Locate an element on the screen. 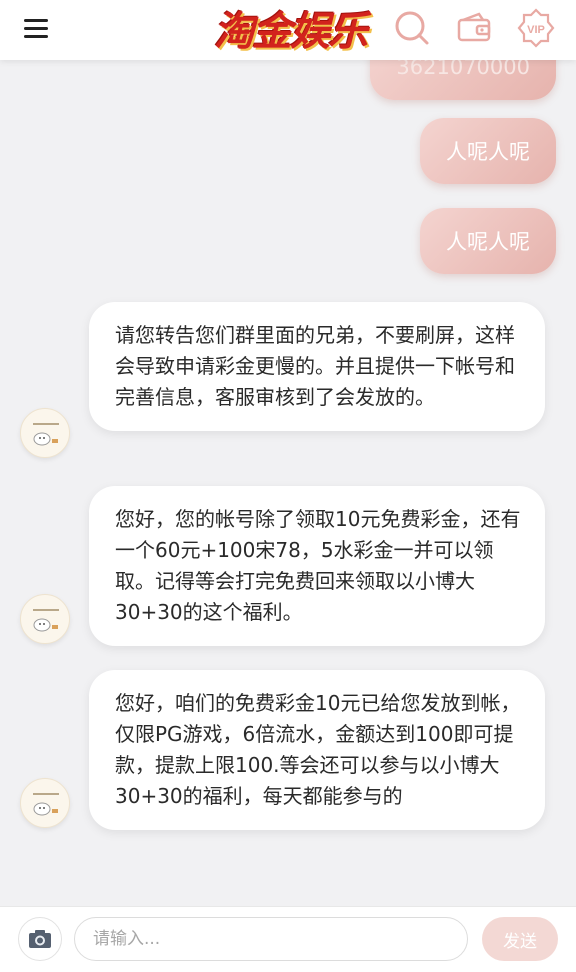 The height and width of the screenshot is (972, 576). brand-logo: 淘金娱乐 is located at coordinates (290, 28).